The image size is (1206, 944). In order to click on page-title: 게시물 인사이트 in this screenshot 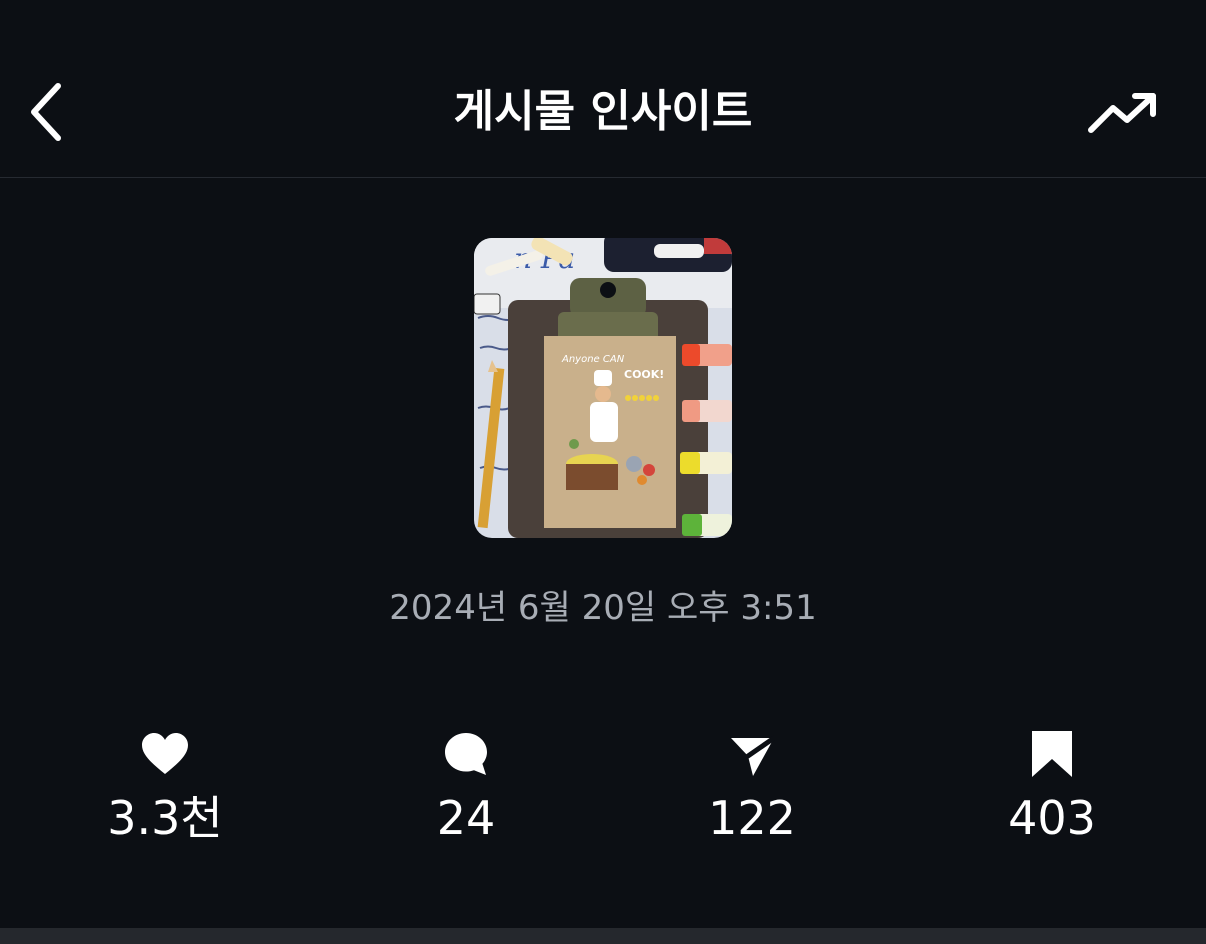, I will do `click(603, 111)`.